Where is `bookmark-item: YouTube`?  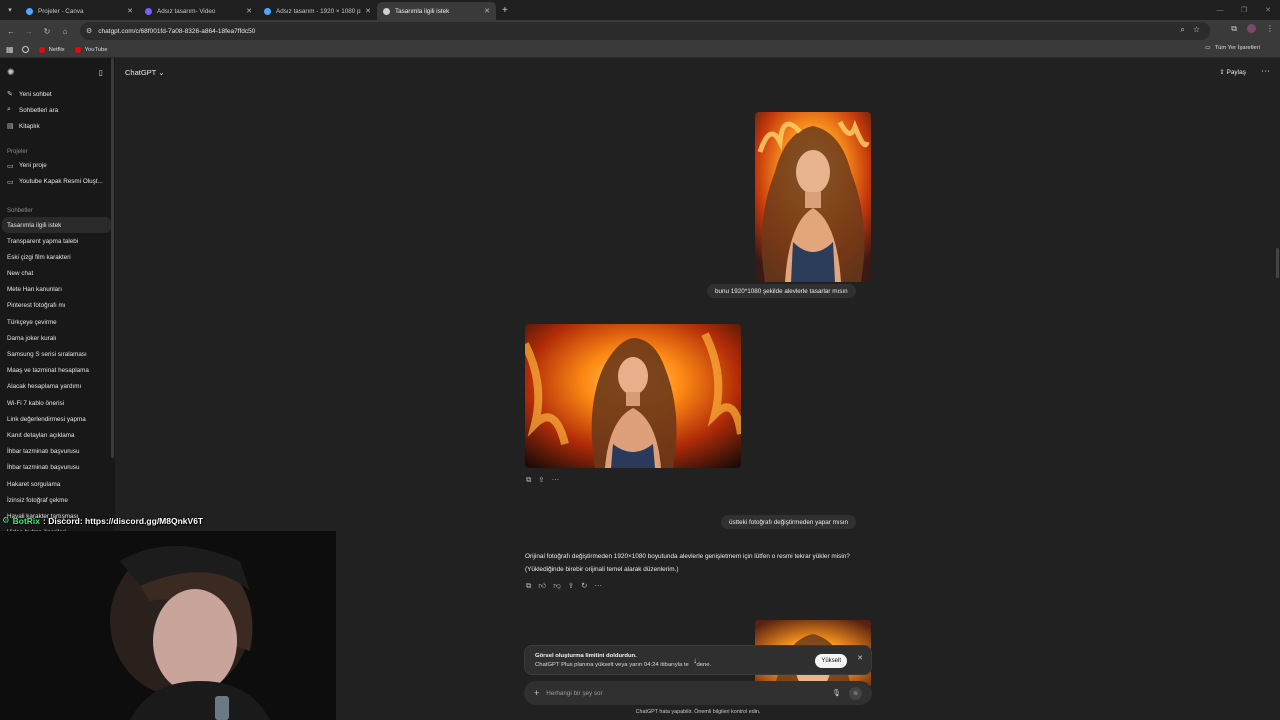 bookmark-item: YouTube is located at coordinates (91, 49).